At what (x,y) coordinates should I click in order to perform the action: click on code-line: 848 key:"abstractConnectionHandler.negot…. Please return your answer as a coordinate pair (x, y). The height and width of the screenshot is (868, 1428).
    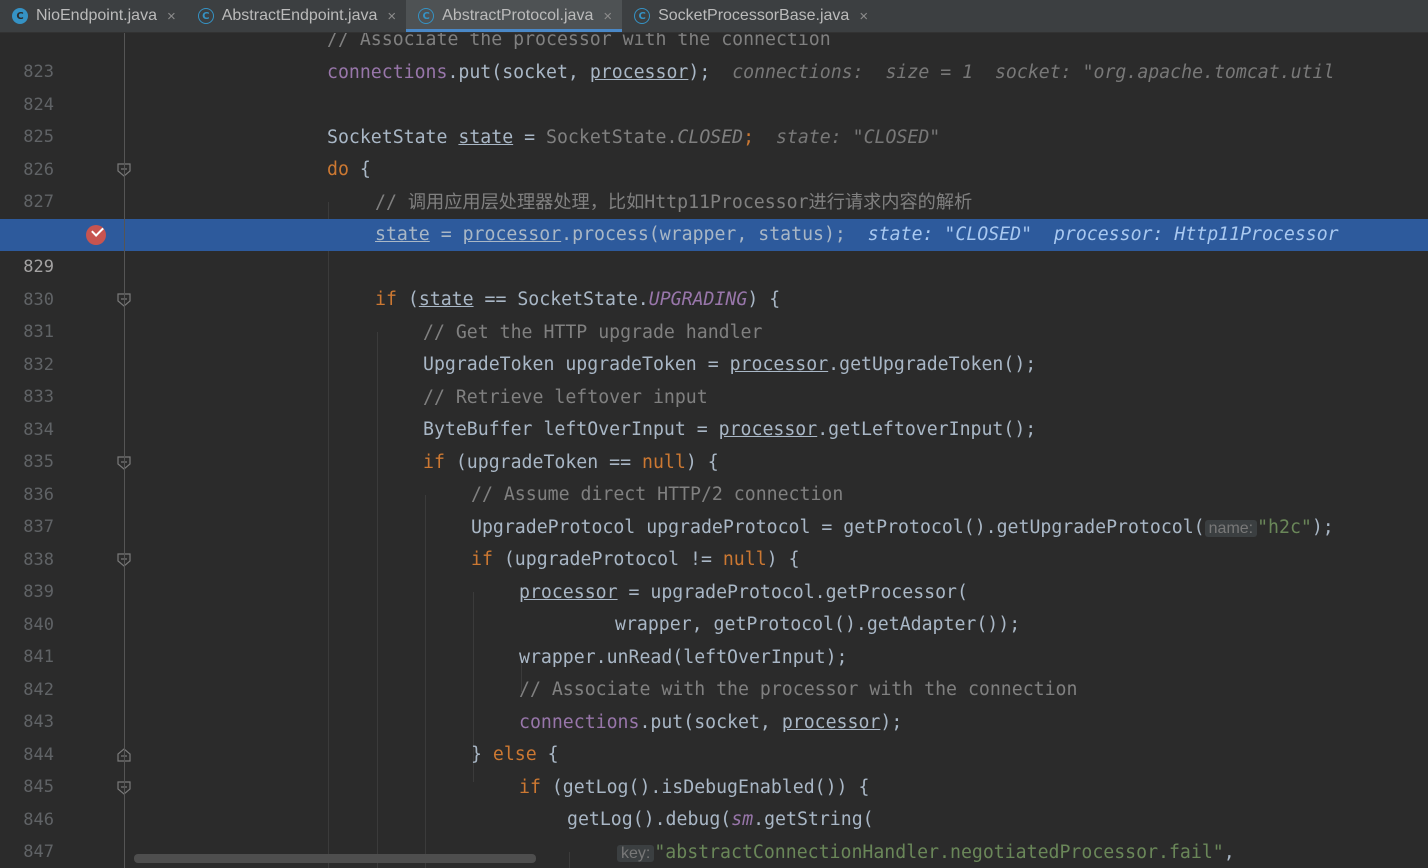
    Looking at the image, I should click on (714, 852).